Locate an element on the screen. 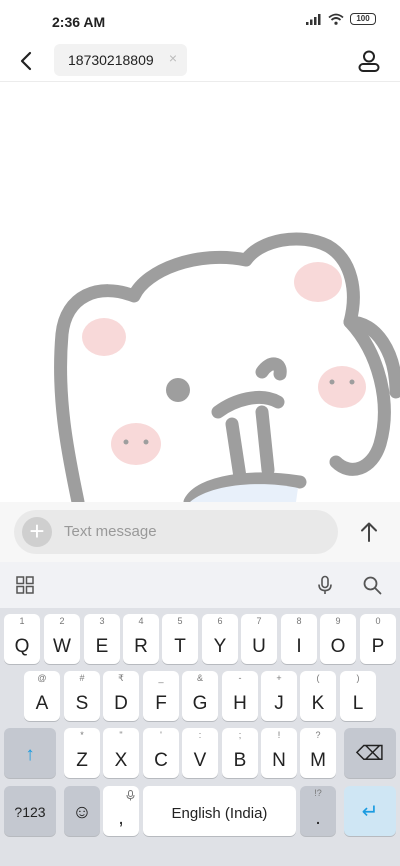 This screenshot has height=866, width=400. add-attachment-button: + is located at coordinates (37, 532).